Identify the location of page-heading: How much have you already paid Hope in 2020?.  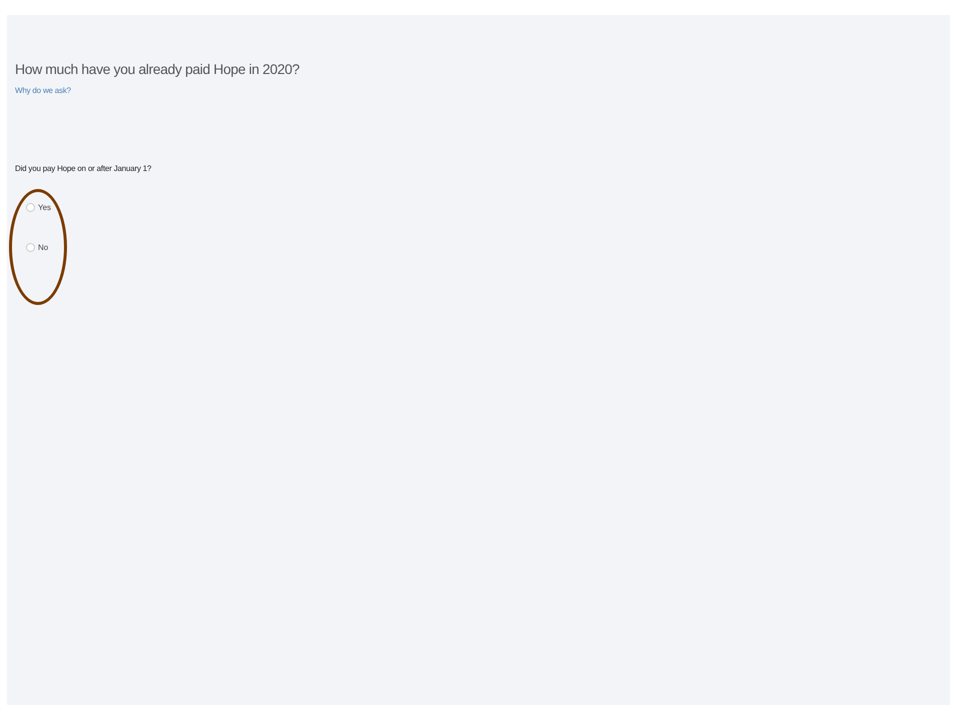
(157, 69).